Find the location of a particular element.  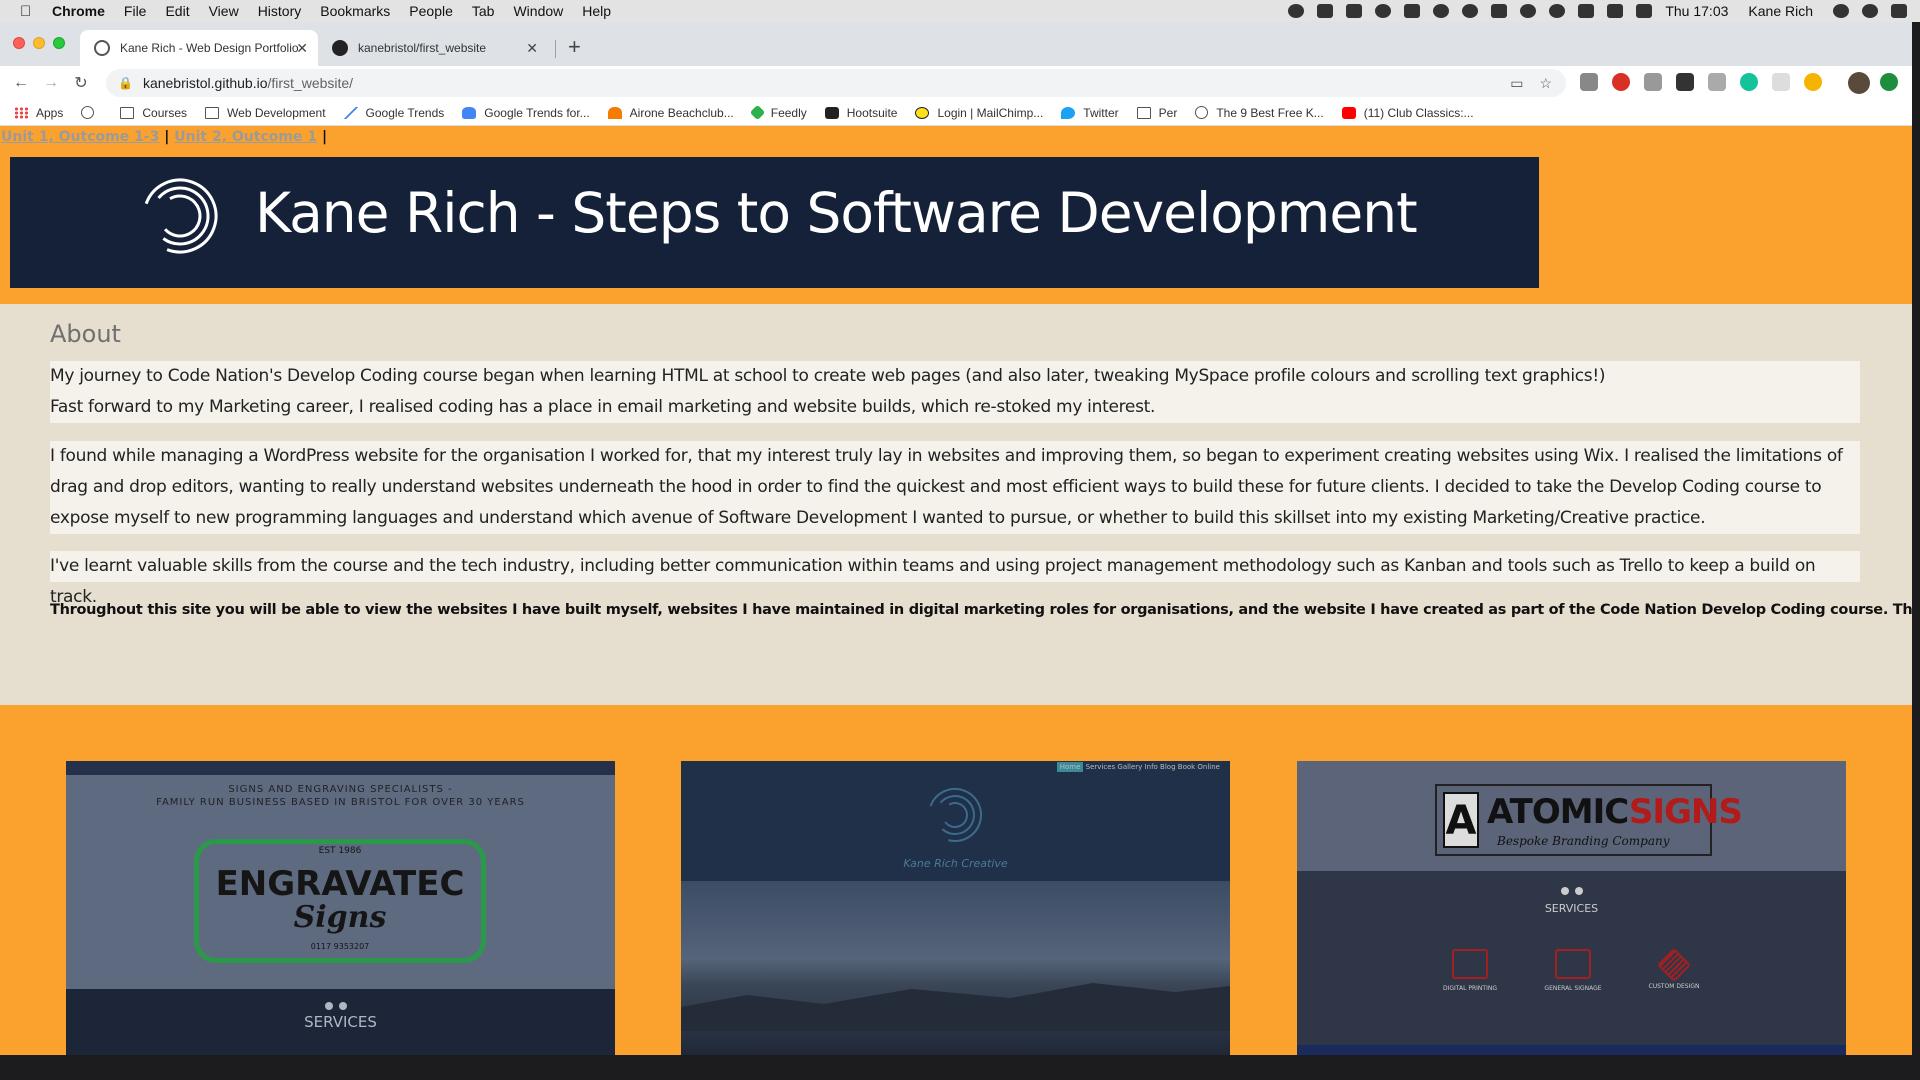

time-machine-icon is located at coordinates (1528, 11).